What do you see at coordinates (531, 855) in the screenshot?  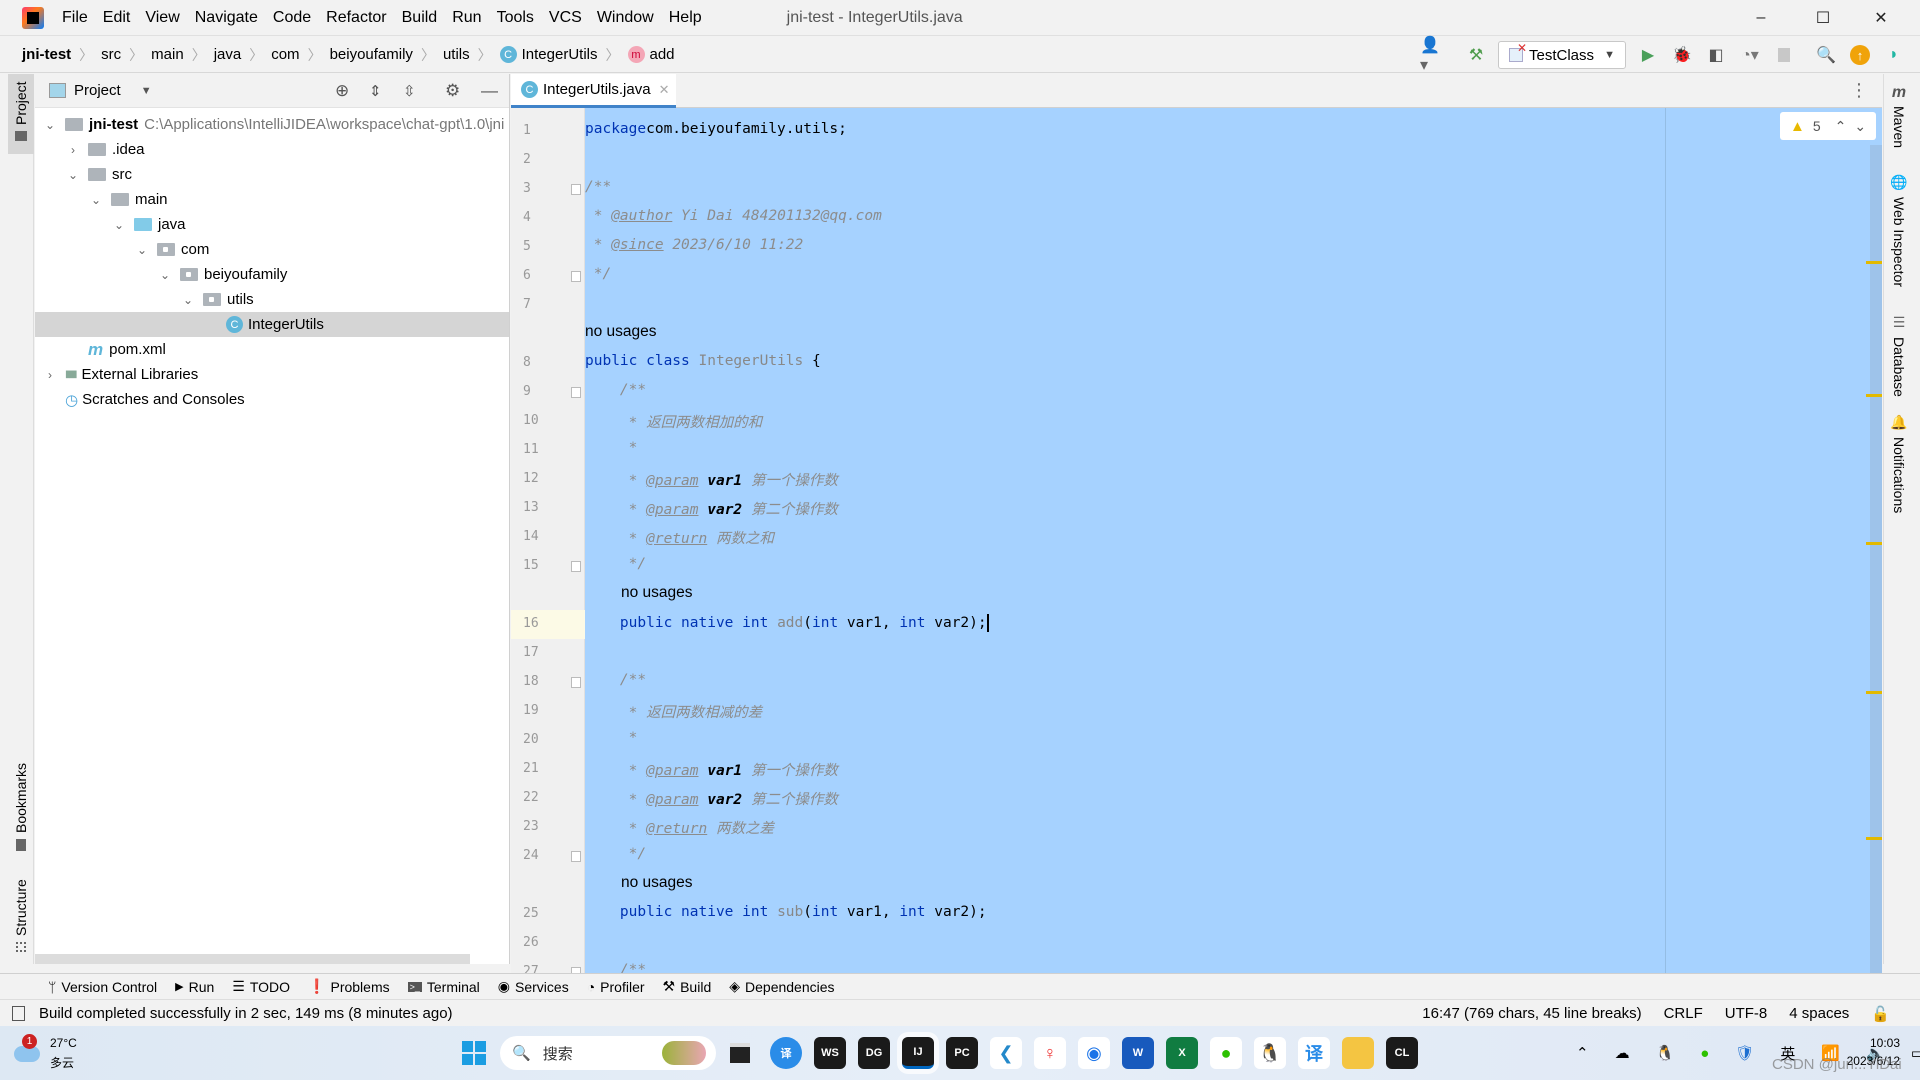 I see `line-number: 24` at bounding box center [531, 855].